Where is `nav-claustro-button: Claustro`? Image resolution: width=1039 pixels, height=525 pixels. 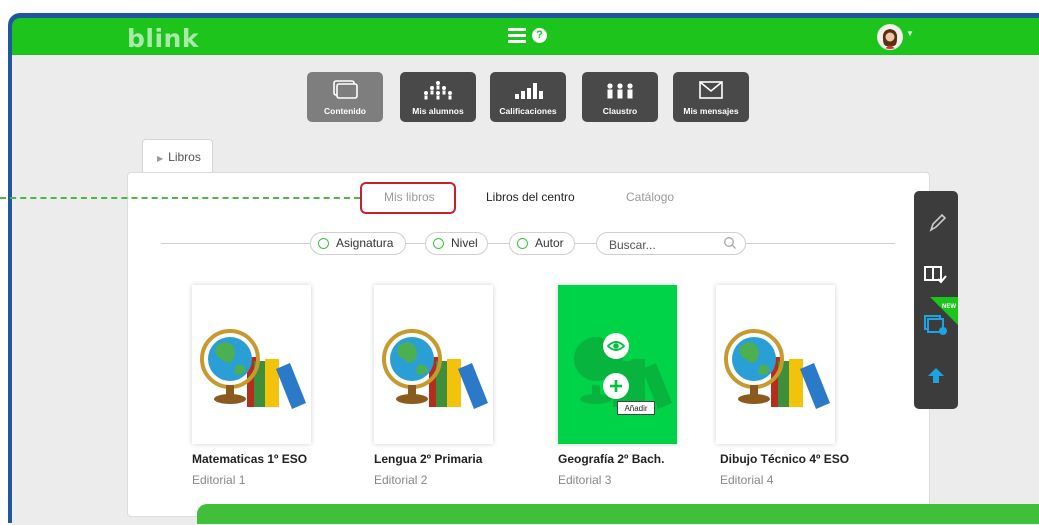
nav-claustro-button: Claustro is located at coordinates (620, 97).